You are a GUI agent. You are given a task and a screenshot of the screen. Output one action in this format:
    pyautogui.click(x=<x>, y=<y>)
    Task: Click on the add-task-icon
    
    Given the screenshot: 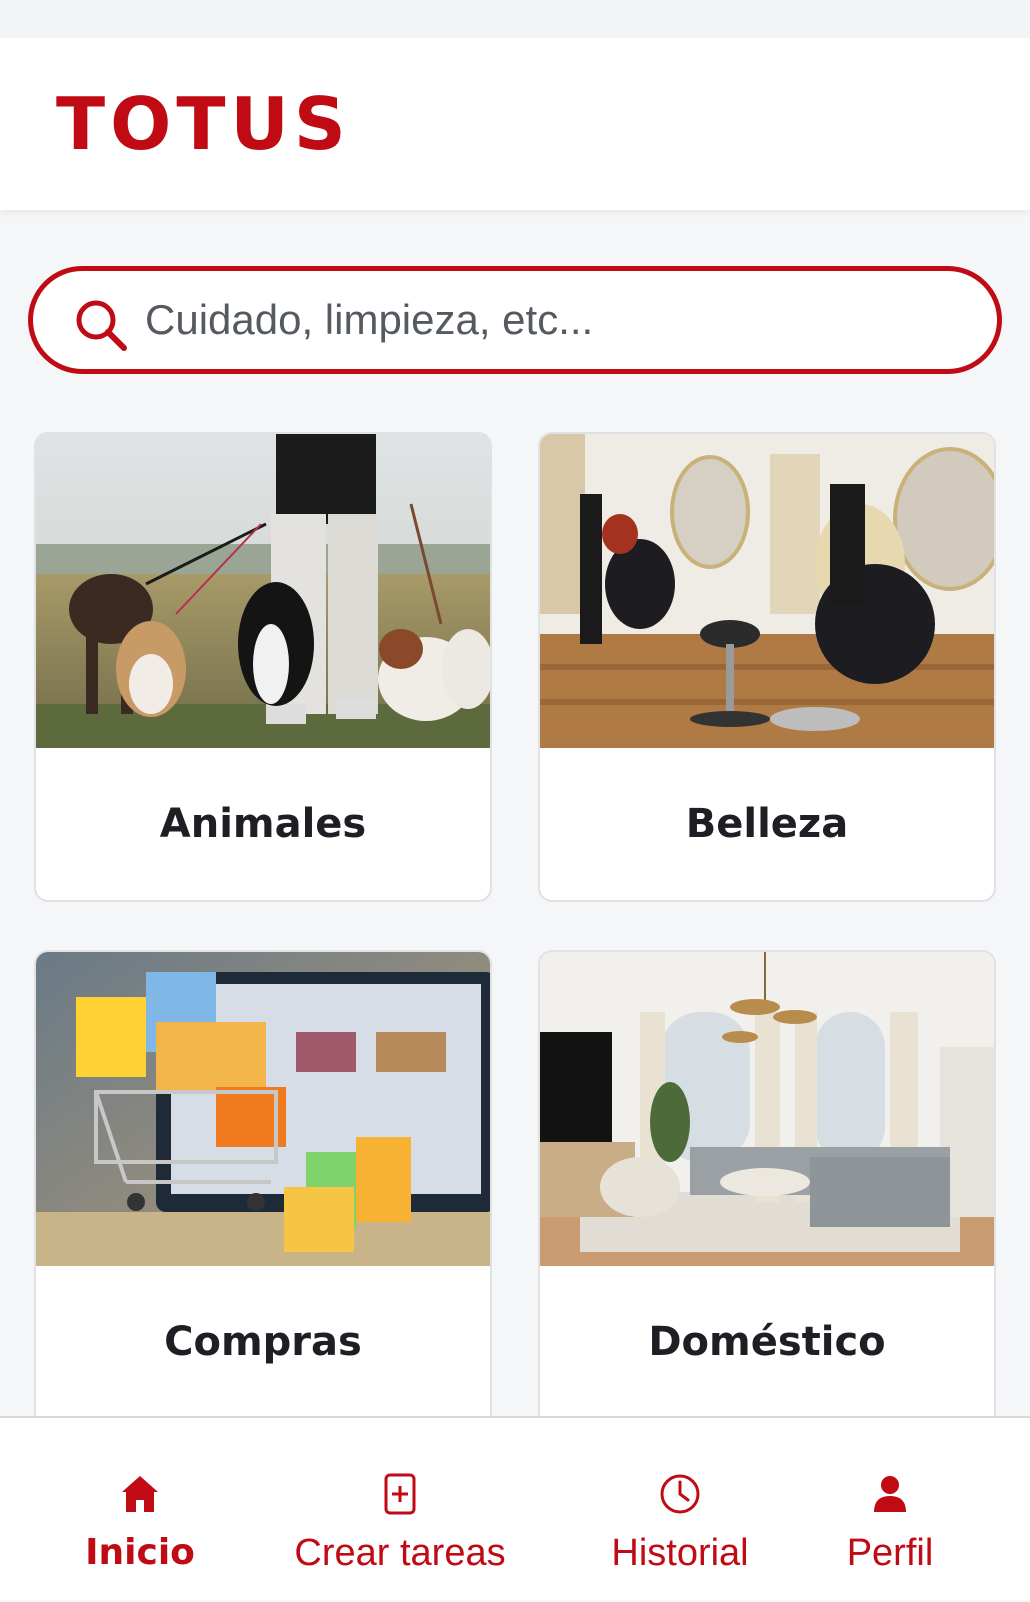 What is the action you would take?
    pyautogui.click(x=400, y=1494)
    